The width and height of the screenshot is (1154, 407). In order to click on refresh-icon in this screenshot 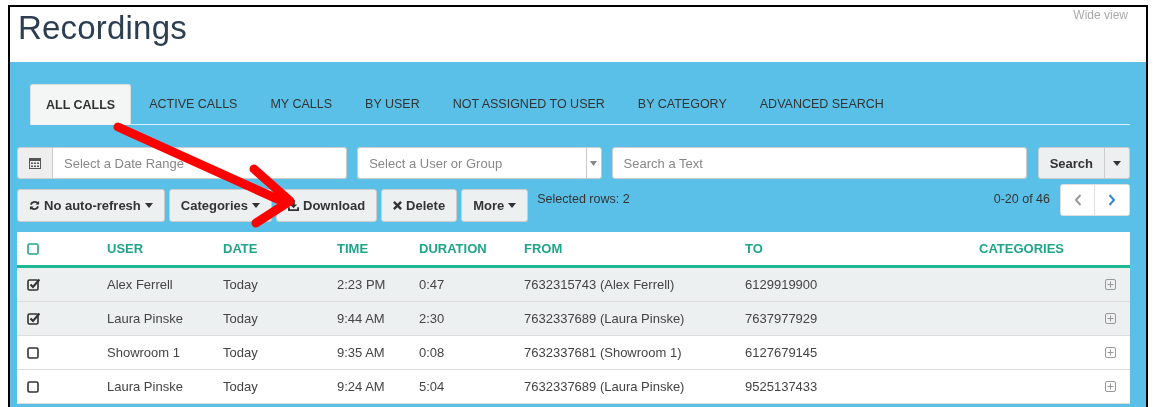, I will do `click(34, 205)`.